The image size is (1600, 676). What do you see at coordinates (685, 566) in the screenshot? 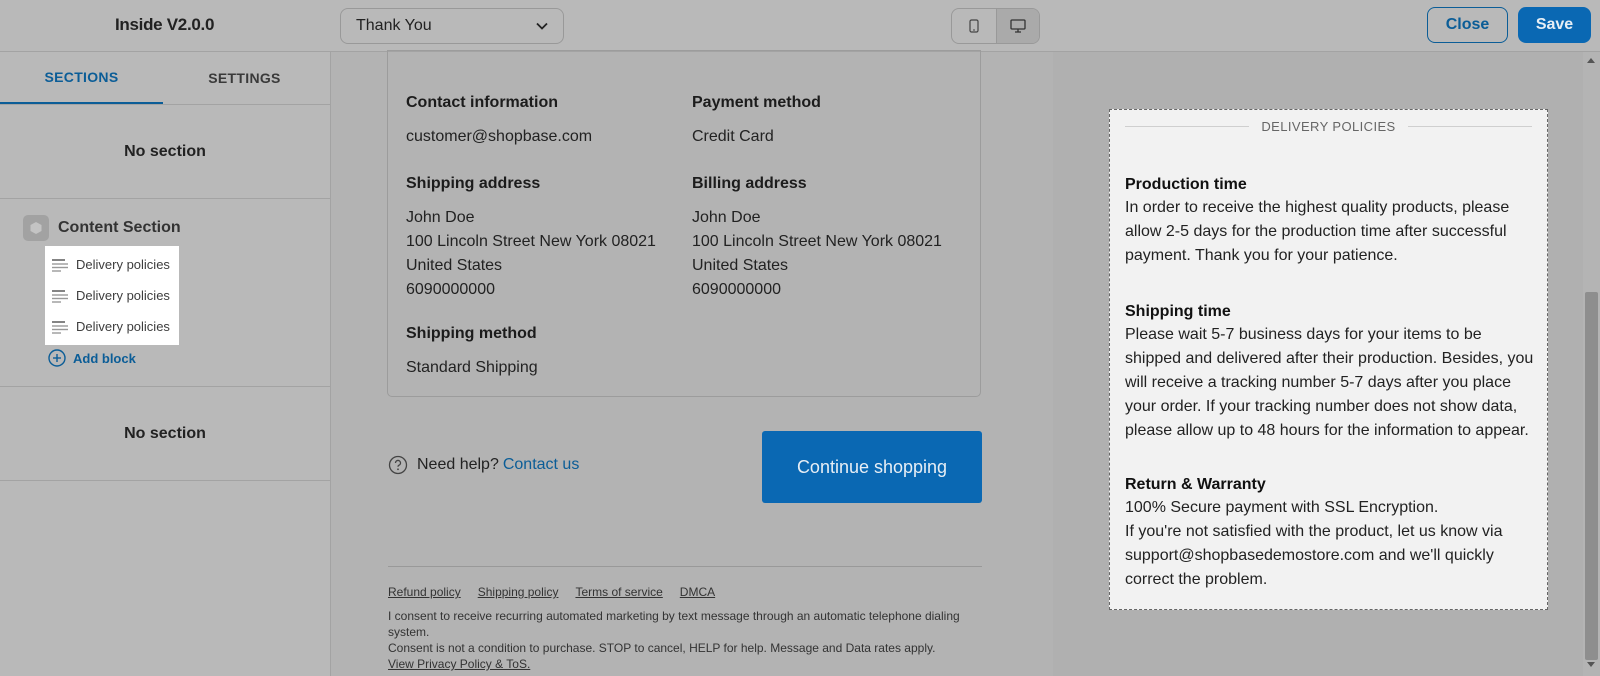
I see `footer-divider` at bounding box center [685, 566].